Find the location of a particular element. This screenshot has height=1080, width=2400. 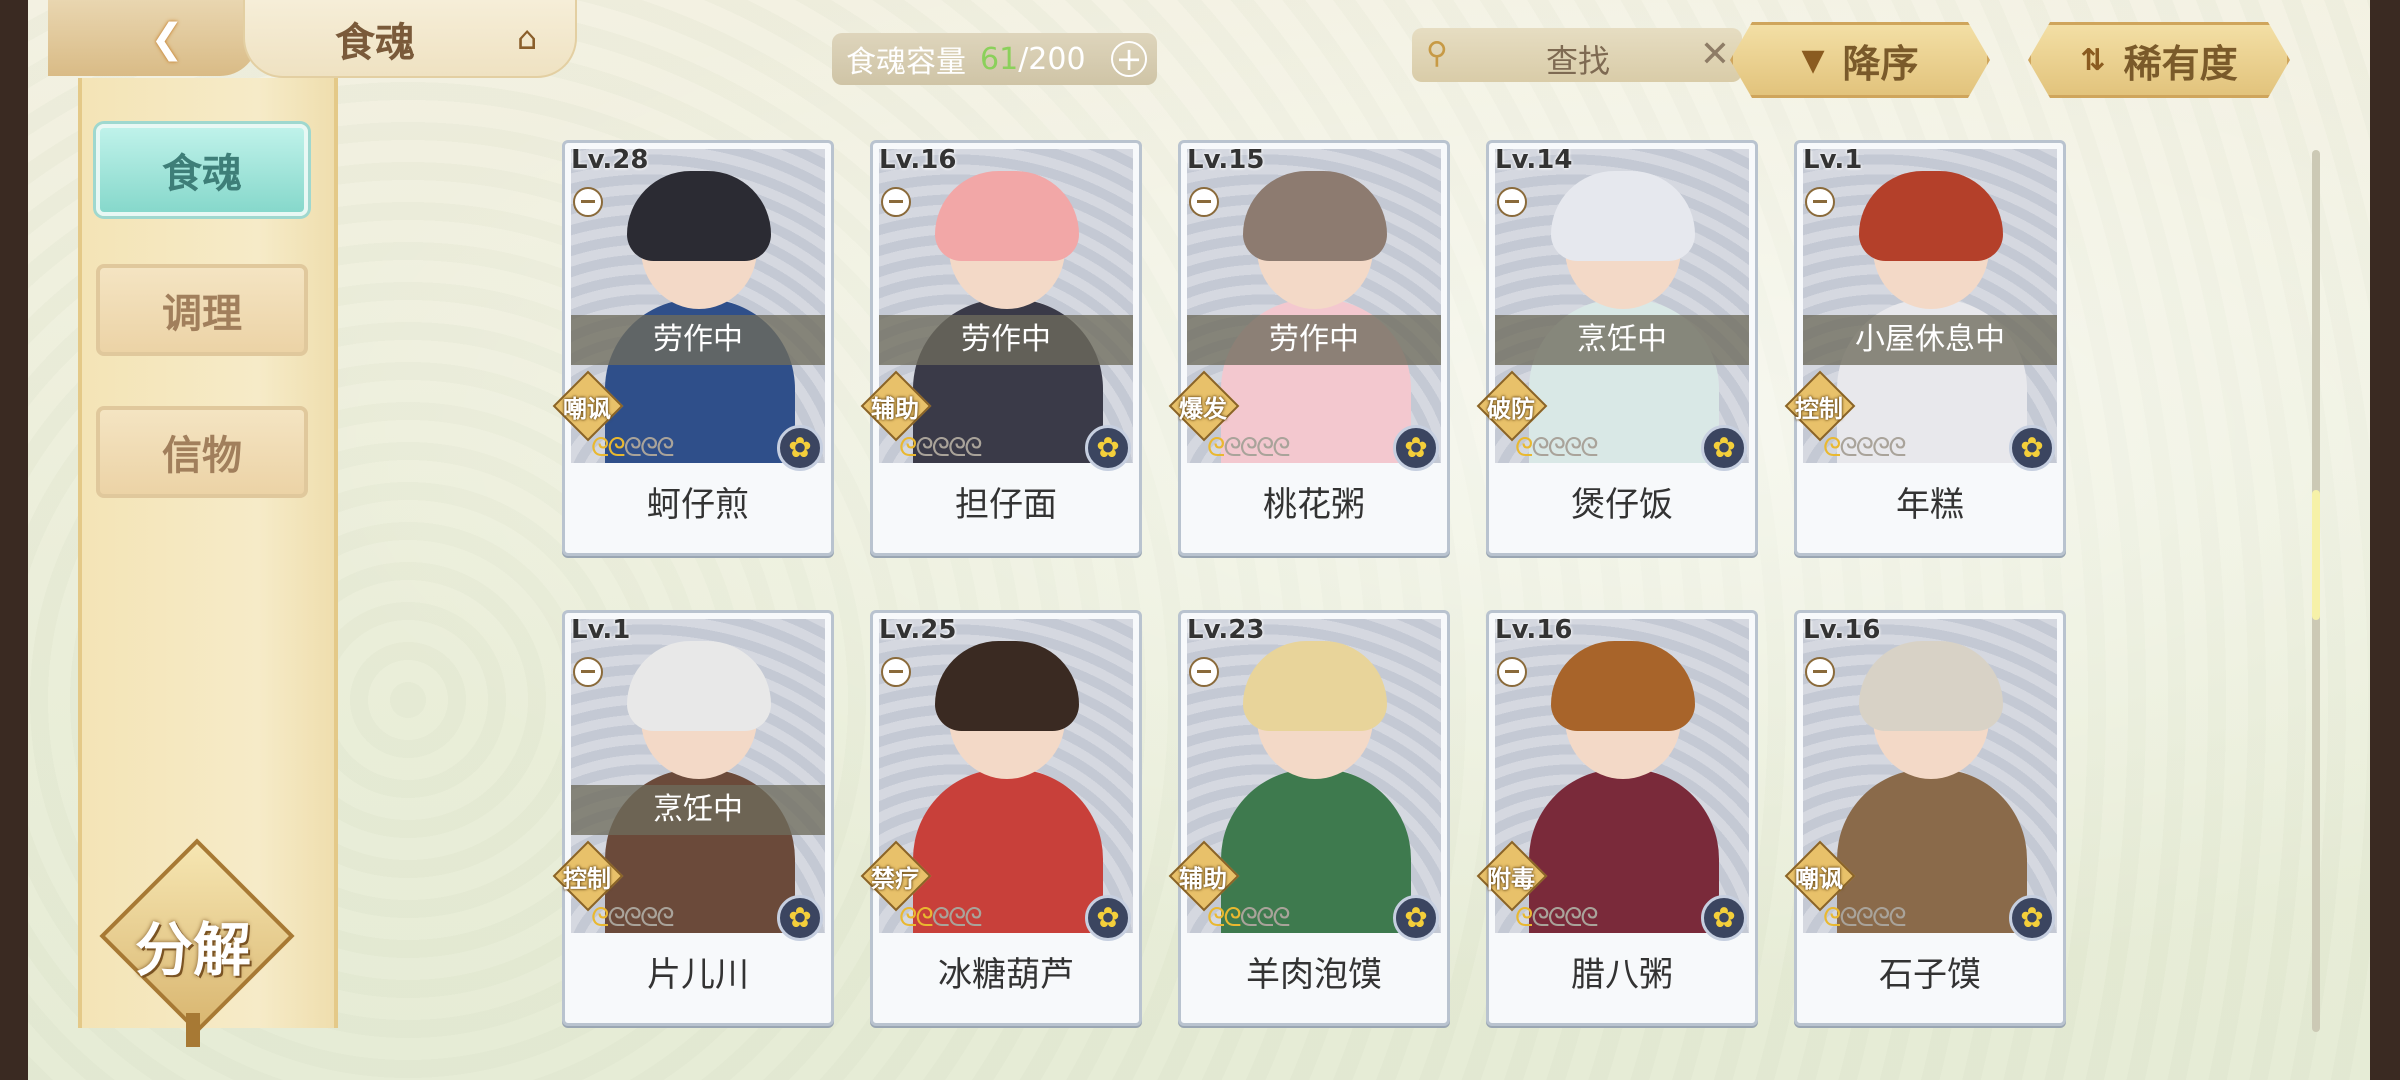

clear-icon: ✕ is located at coordinates (1715, 54).